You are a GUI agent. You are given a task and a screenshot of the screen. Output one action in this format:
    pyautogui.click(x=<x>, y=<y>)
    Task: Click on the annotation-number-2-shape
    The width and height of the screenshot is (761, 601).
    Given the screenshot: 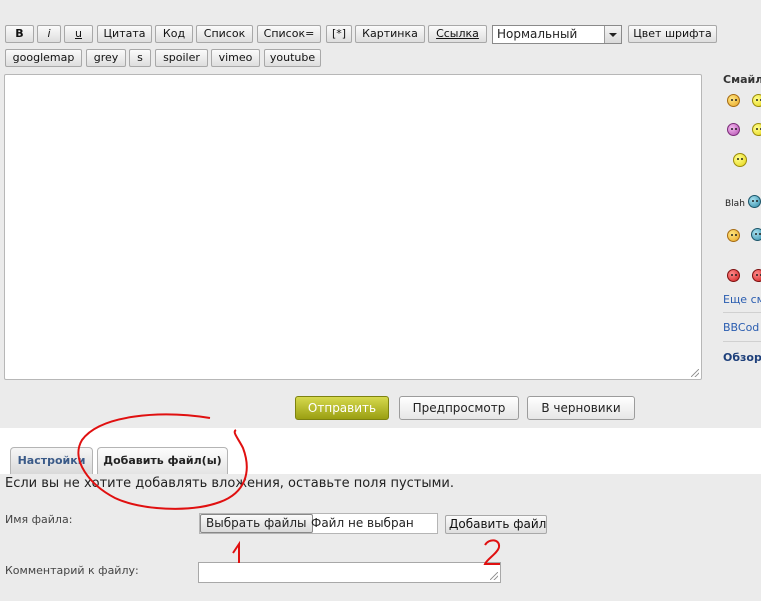 What is the action you would take?
    pyautogui.click(x=492, y=552)
    